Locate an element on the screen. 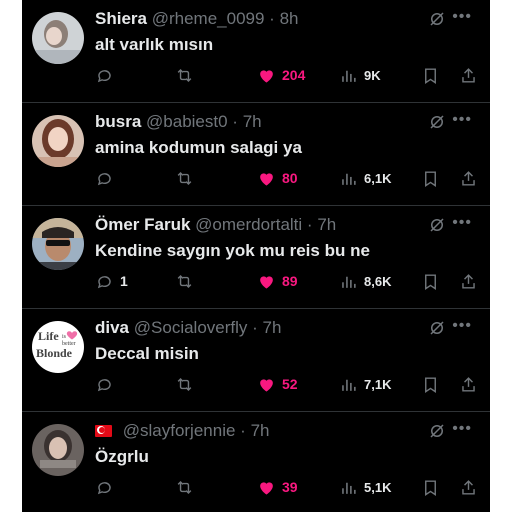 This screenshot has width=512, height=512. like-button: 52 is located at coordinates (277, 384).